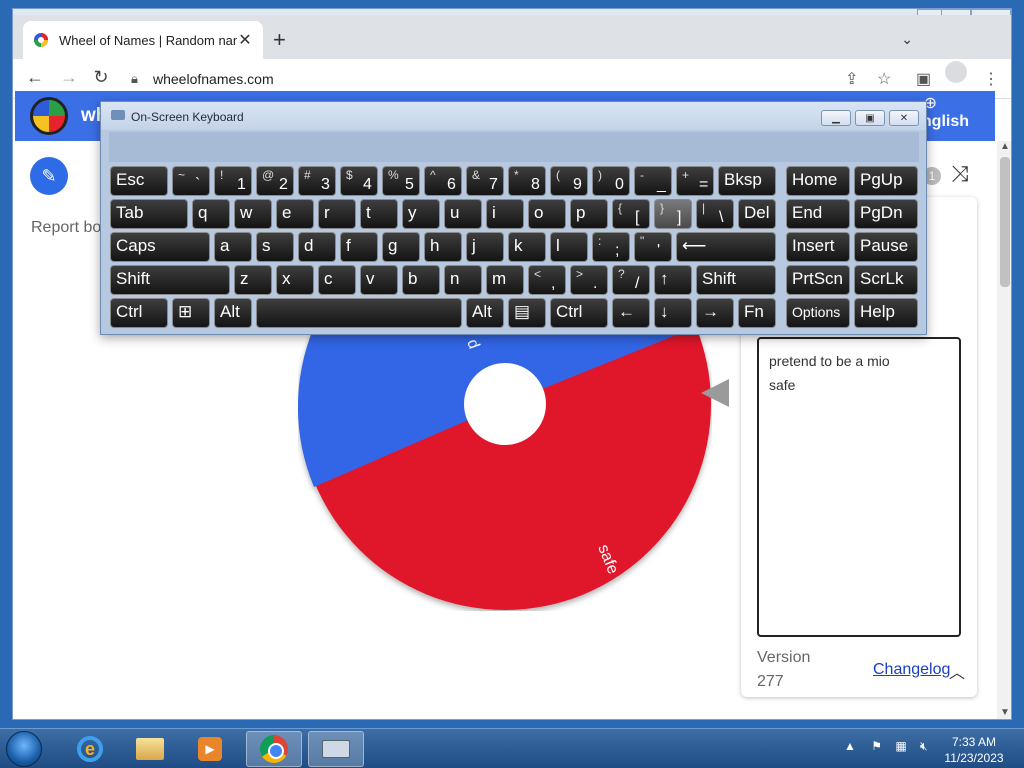 This screenshot has height=768, width=1024. Describe the element at coordinates (505, 214) in the screenshot. I see `key-i: i` at that location.